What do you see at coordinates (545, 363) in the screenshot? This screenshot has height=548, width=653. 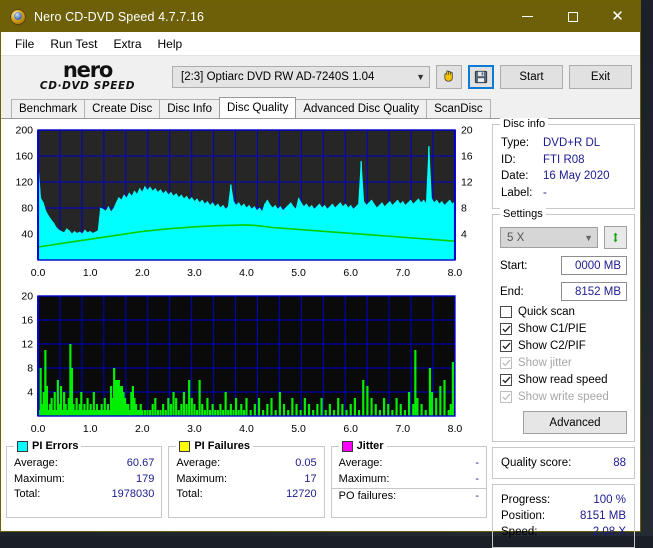 I see `checkbox-label: Show jitter` at bounding box center [545, 363].